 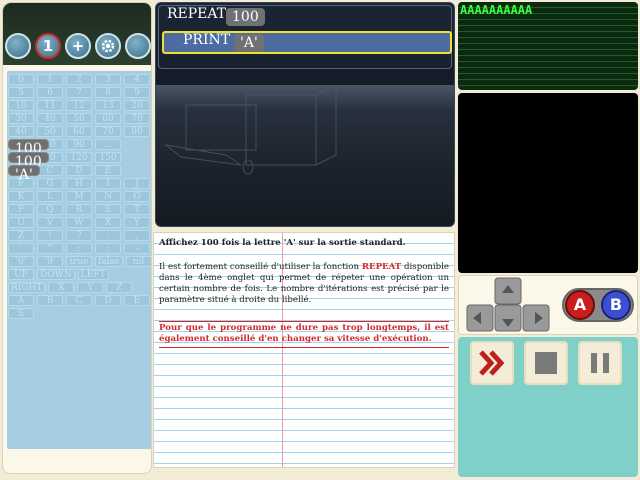 What do you see at coordinates (137, 196) in the screenshot?
I see `palette-chip: O` at bounding box center [137, 196].